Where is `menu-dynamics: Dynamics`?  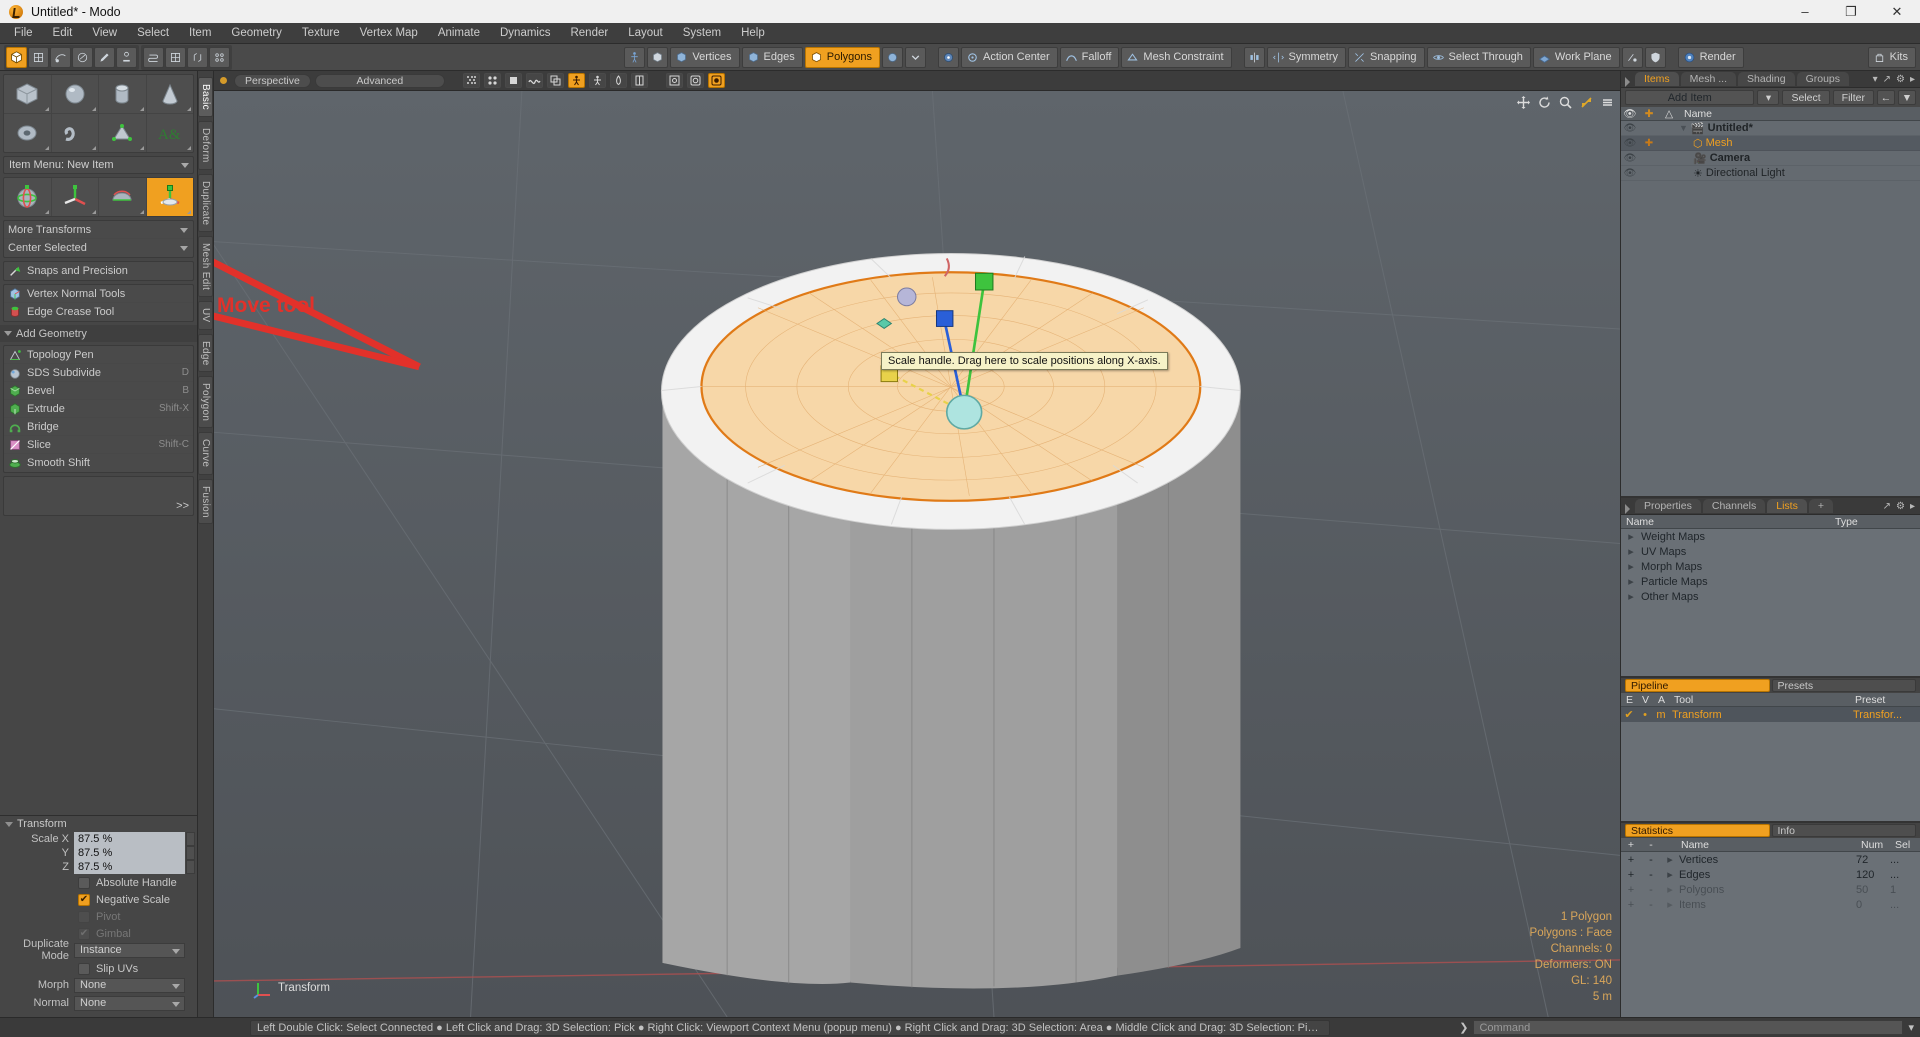 menu-dynamics: Dynamics is located at coordinates (525, 33).